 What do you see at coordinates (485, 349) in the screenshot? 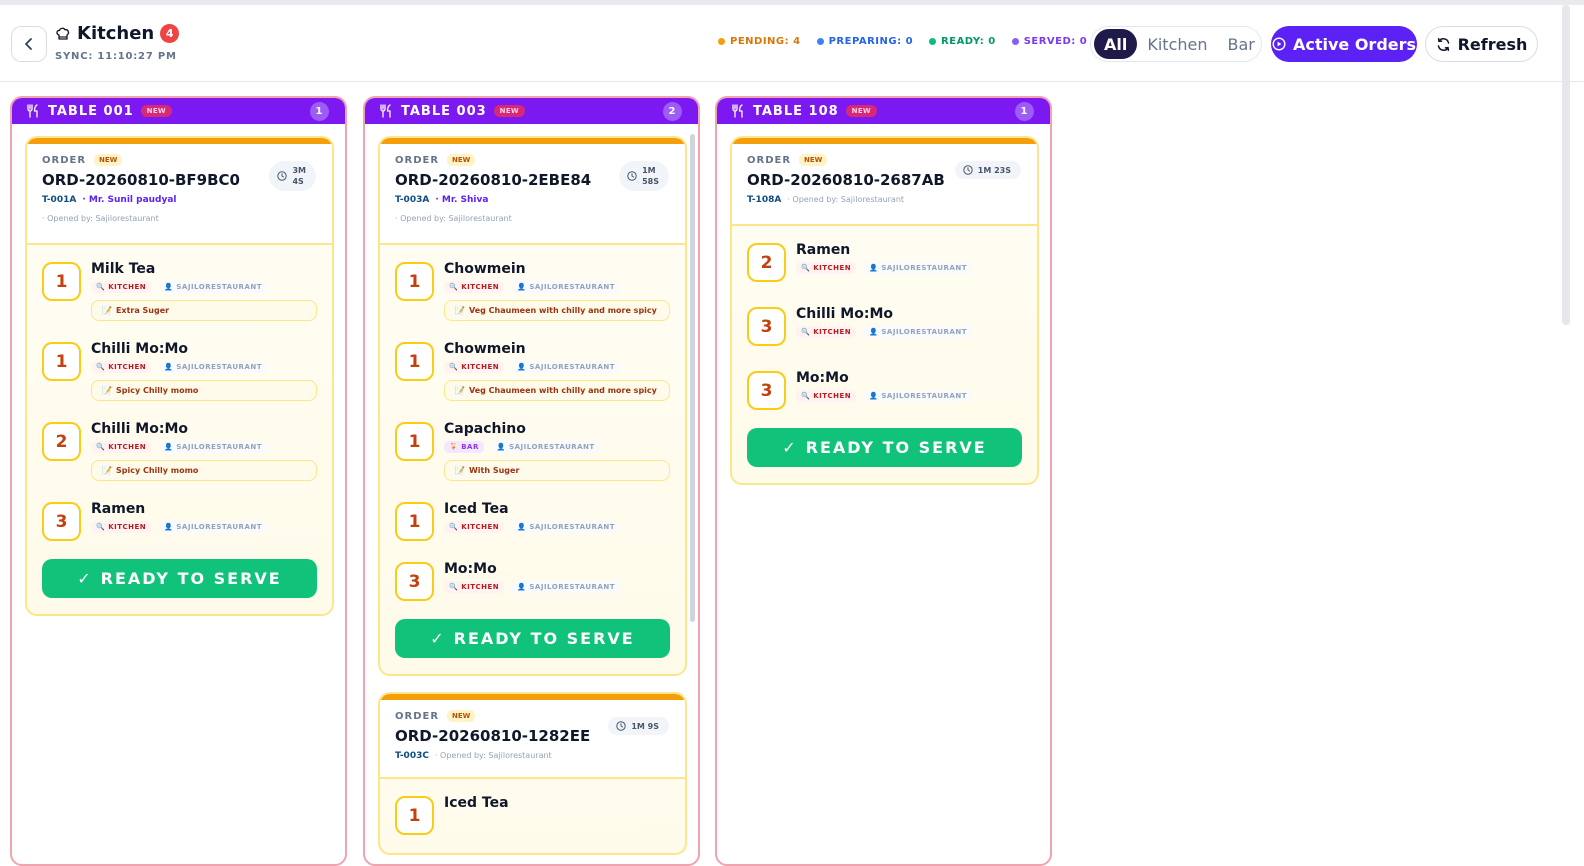
I see `item-name: Chowmein` at bounding box center [485, 349].